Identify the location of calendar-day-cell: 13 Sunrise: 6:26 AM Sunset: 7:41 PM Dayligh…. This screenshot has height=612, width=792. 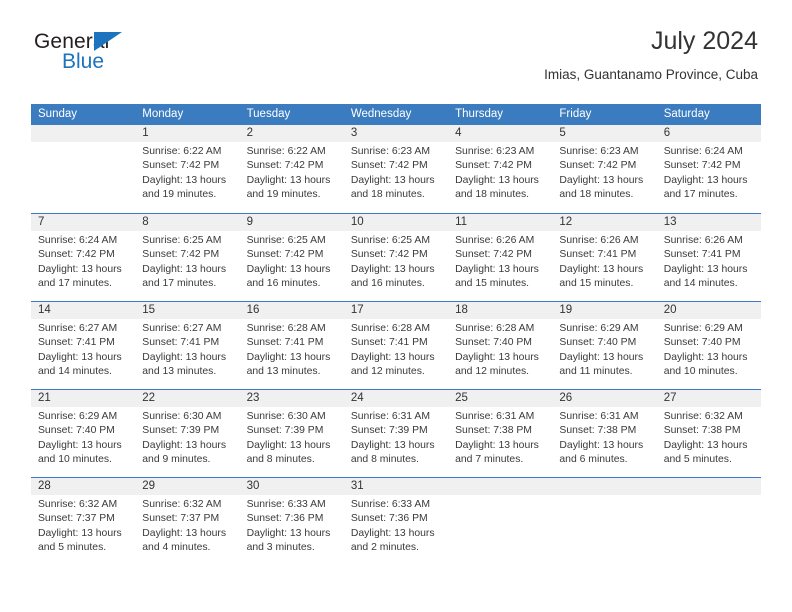
(708, 257).